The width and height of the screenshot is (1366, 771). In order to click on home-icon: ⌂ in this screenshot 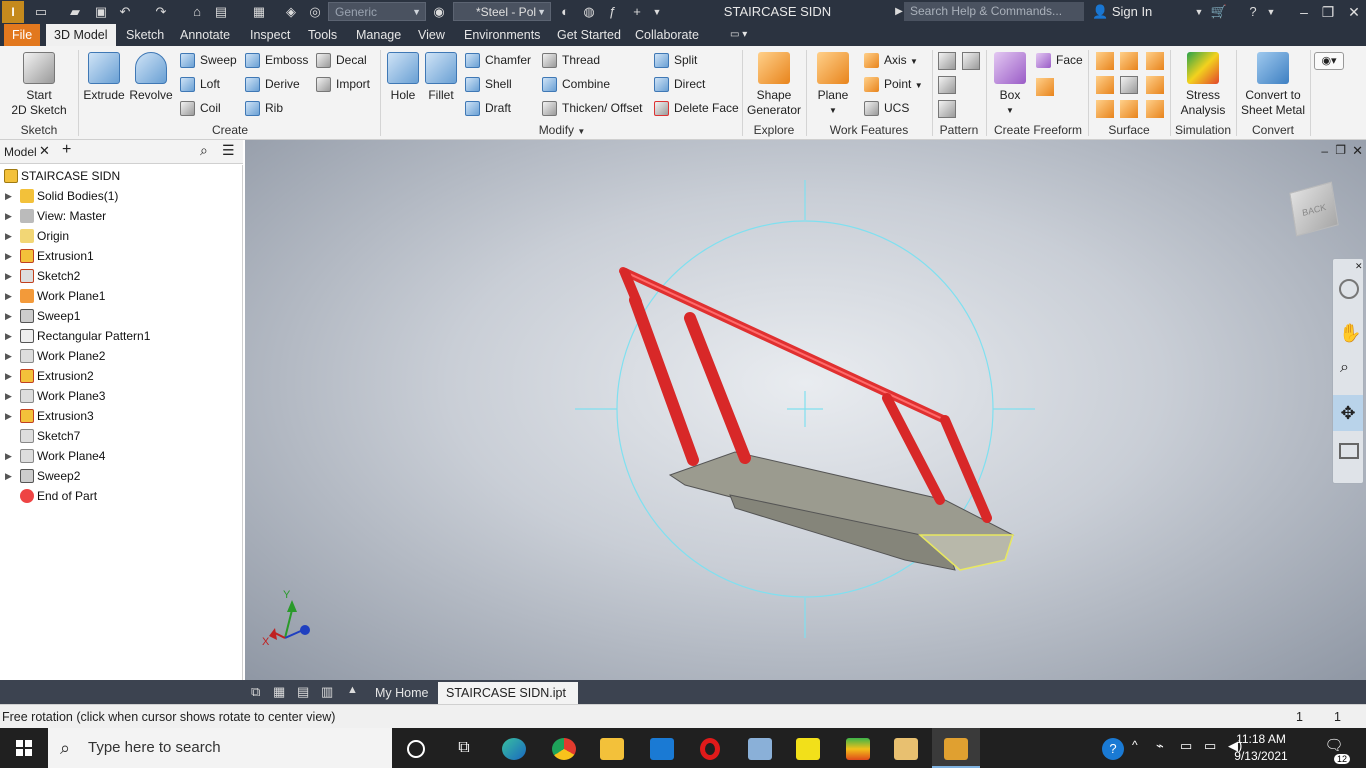, I will do `click(197, 12)`.